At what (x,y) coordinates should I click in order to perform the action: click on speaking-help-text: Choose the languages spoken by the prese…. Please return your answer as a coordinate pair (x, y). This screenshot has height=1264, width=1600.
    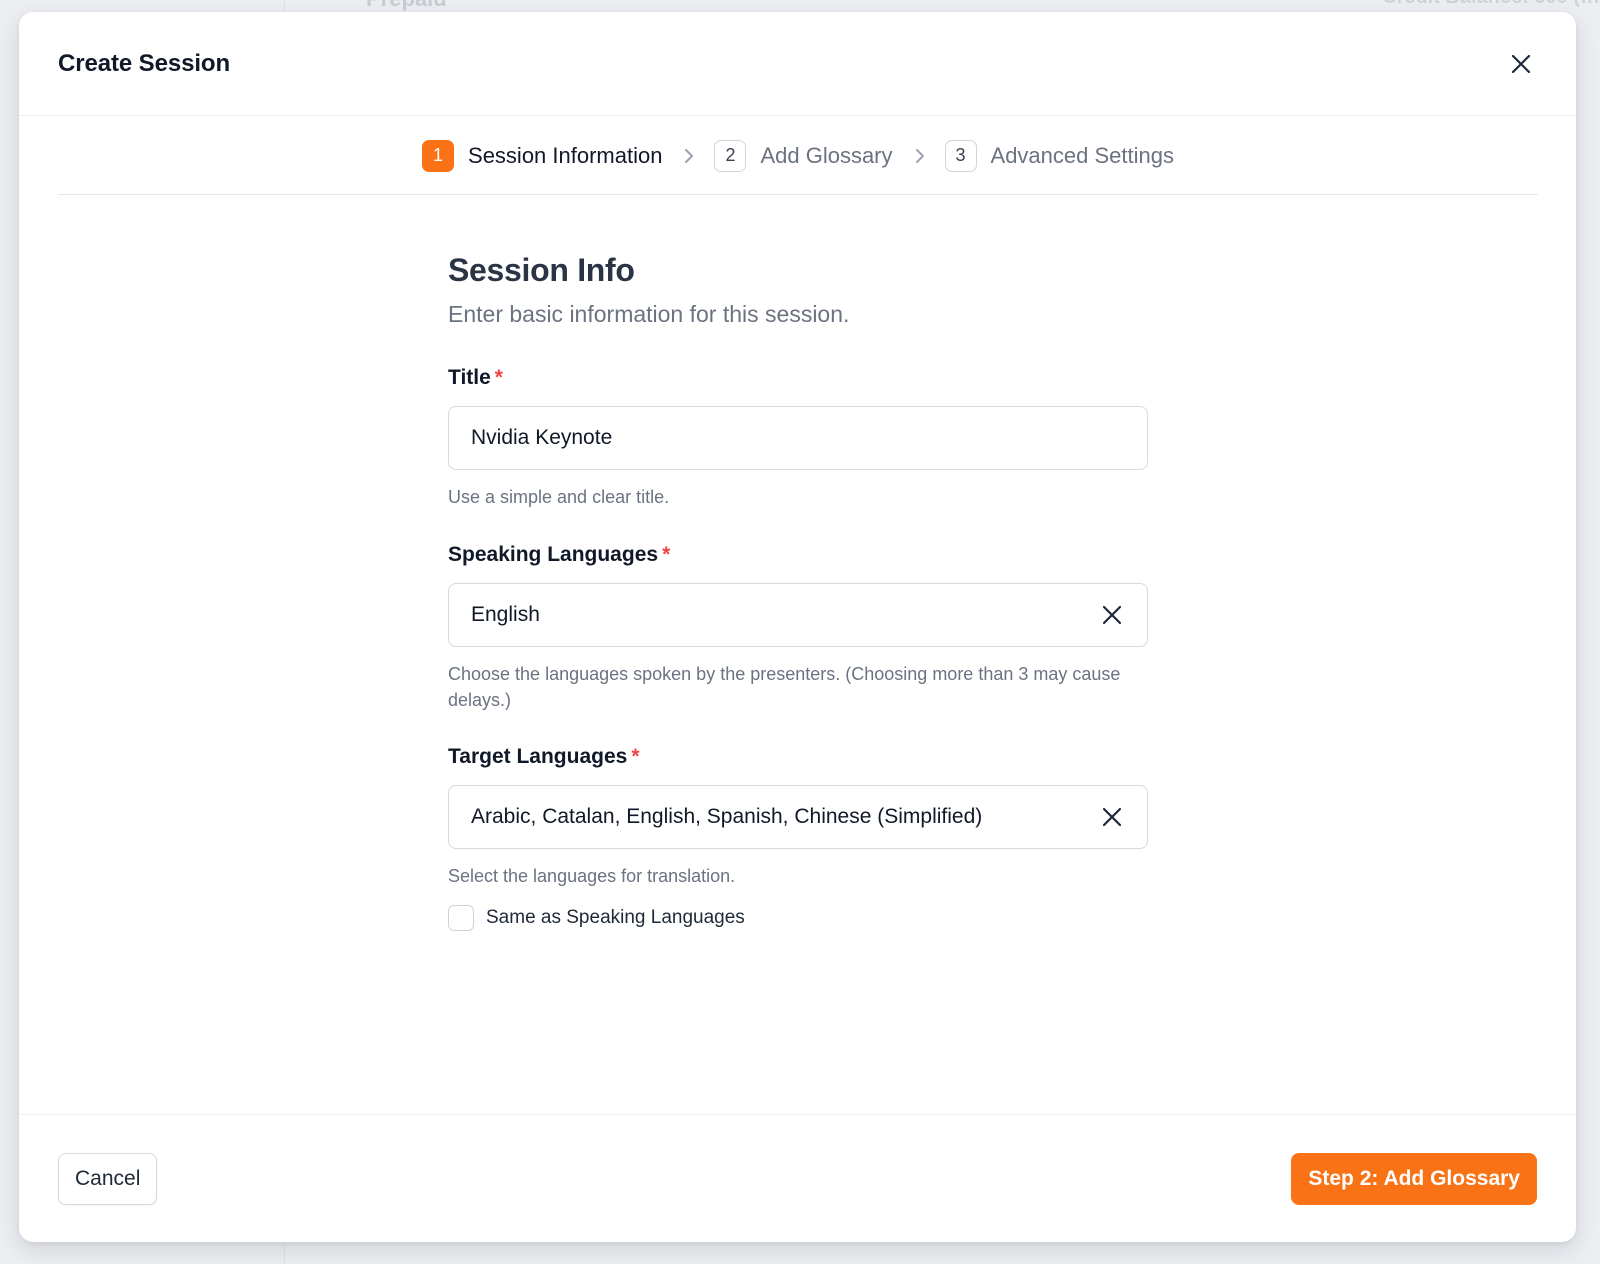
    Looking at the image, I should click on (784, 687).